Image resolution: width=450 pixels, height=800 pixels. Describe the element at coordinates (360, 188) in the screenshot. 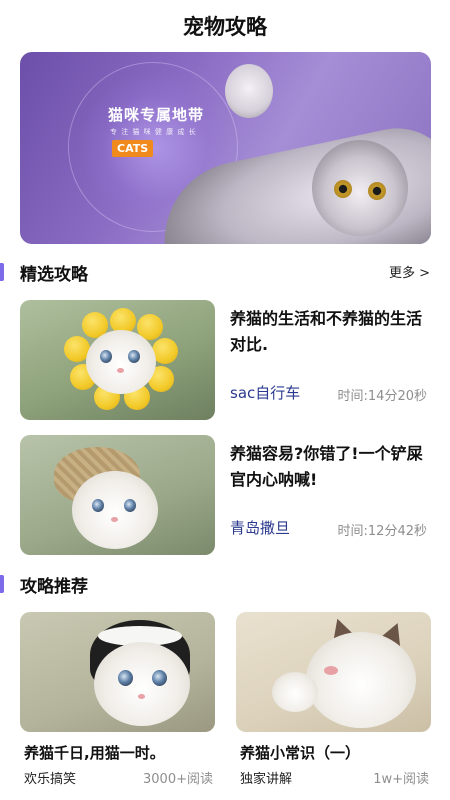

I see `banner-cat-head-image` at that location.